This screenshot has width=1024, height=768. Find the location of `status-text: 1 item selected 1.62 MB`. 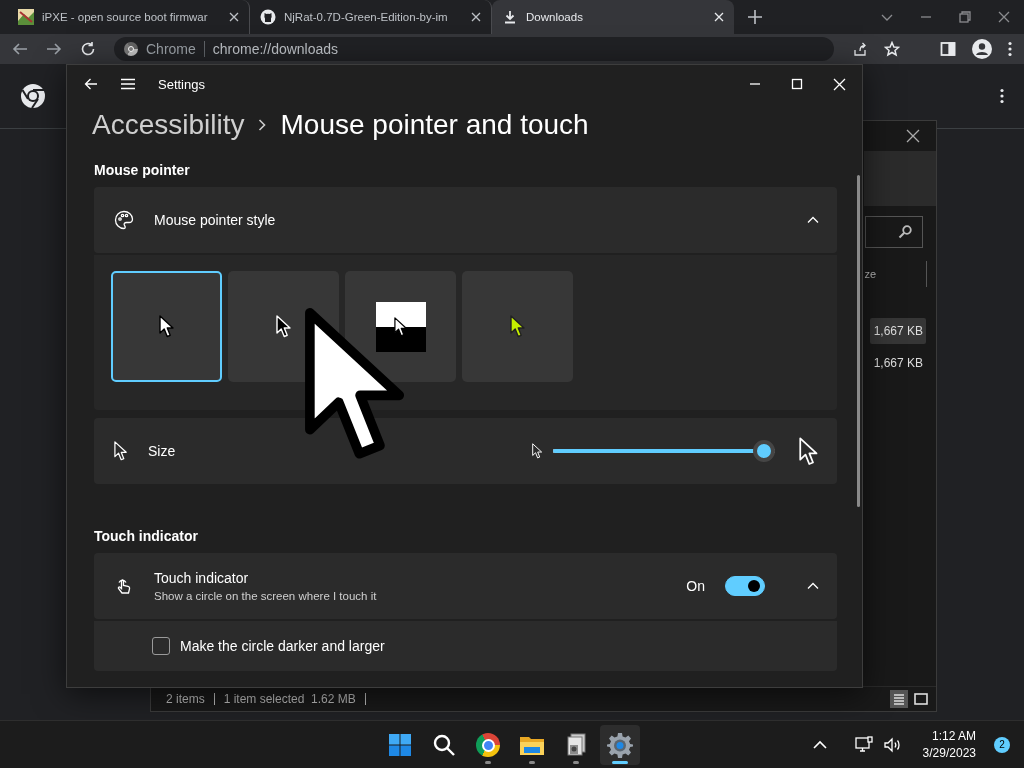

status-text: 1 item selected 1.62 MB is located at coordinates (294, 699).